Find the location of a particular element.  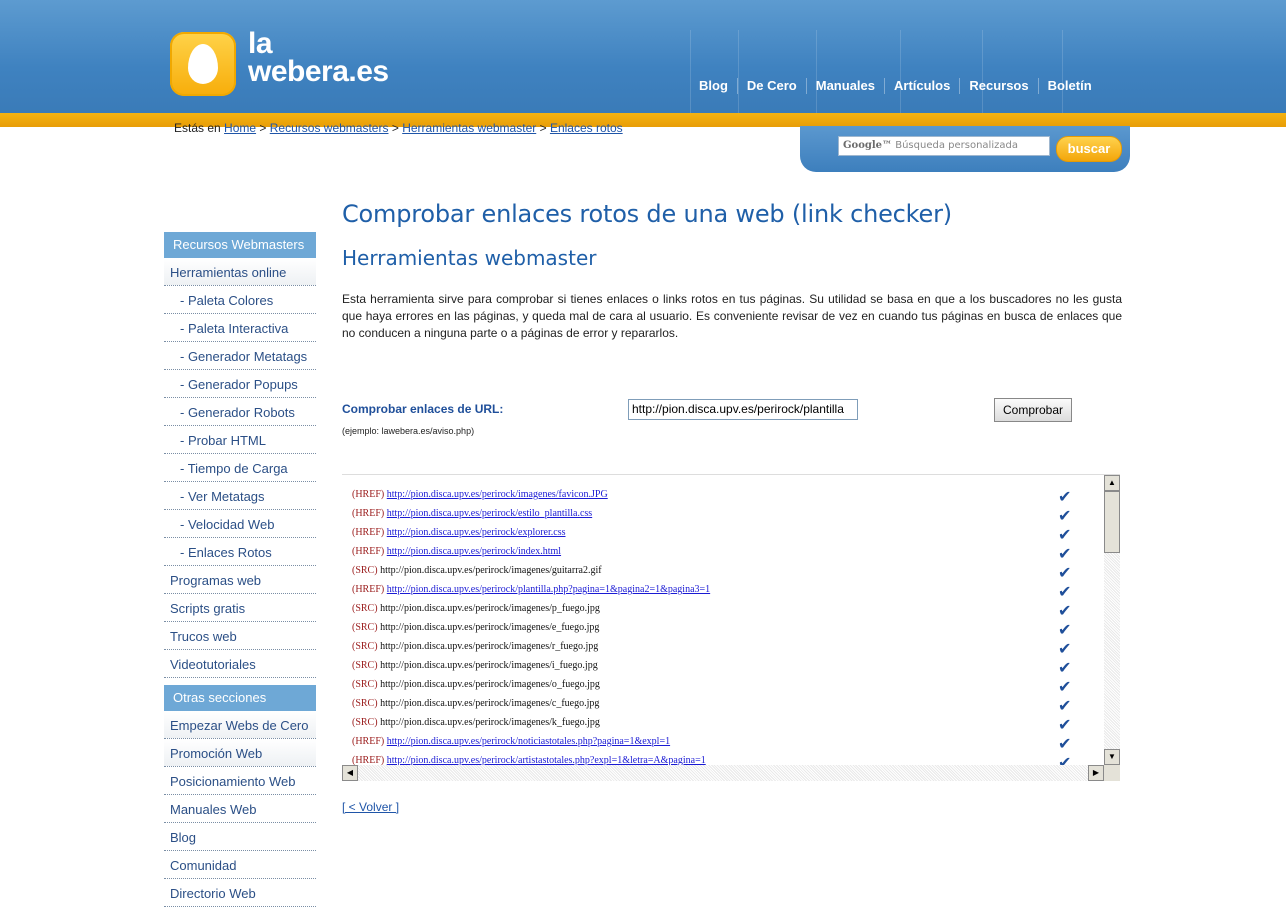

arrow-up-icon: ▲ is located at coordinates (1112, 483).